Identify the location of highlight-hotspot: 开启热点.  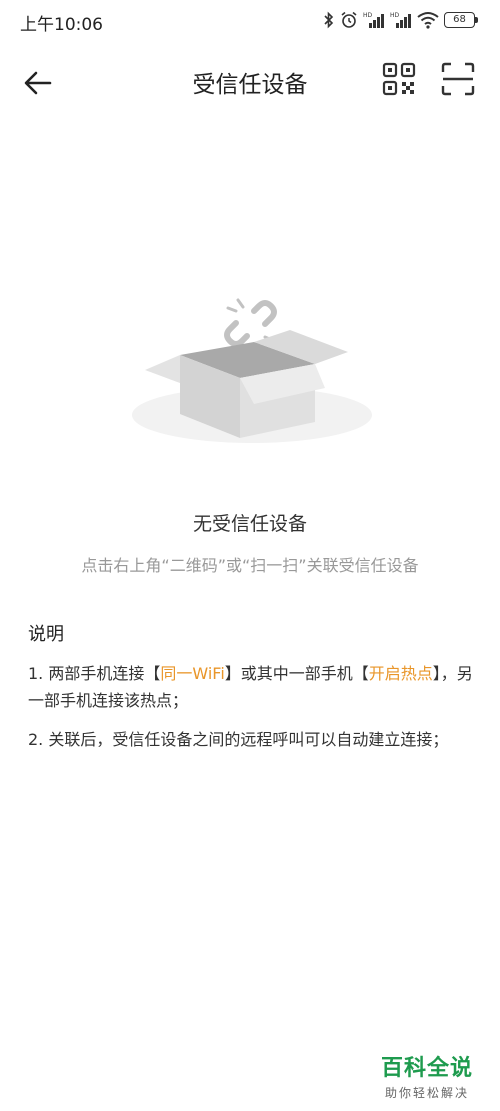
(400, 673).